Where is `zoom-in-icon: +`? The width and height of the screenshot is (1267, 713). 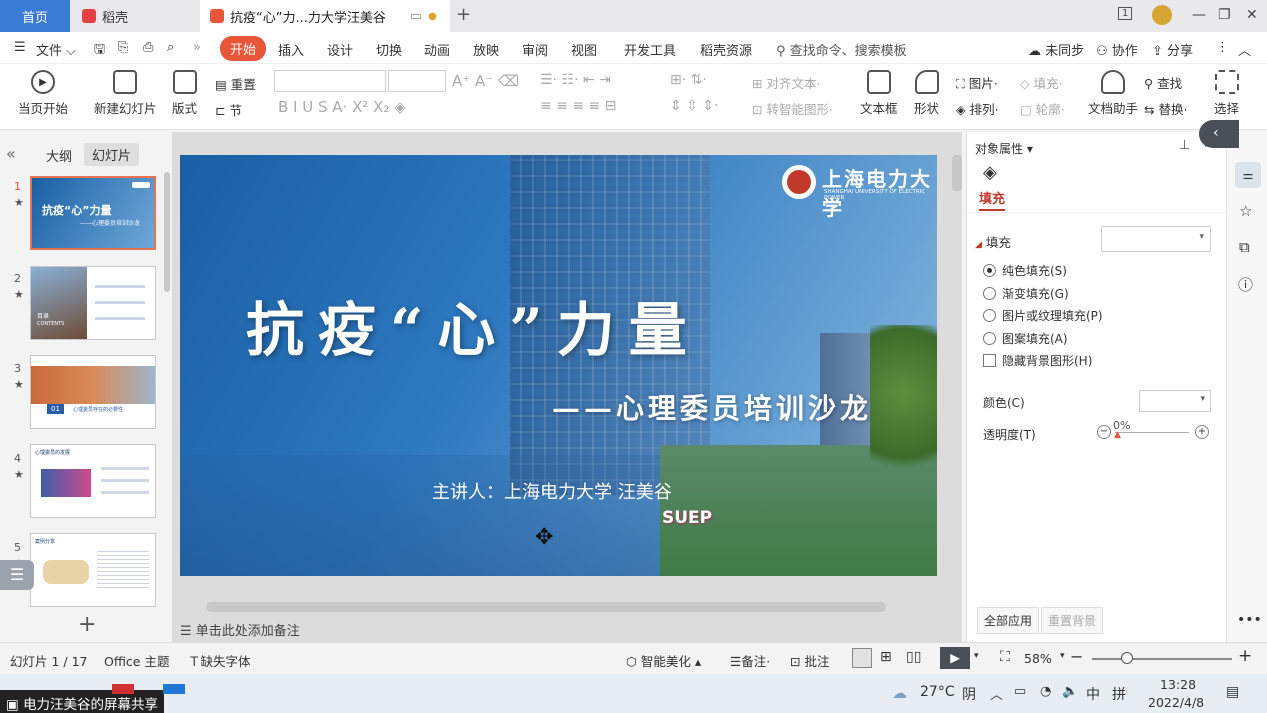
zoom-in-icon: + is located at coordinates (1245, 656).